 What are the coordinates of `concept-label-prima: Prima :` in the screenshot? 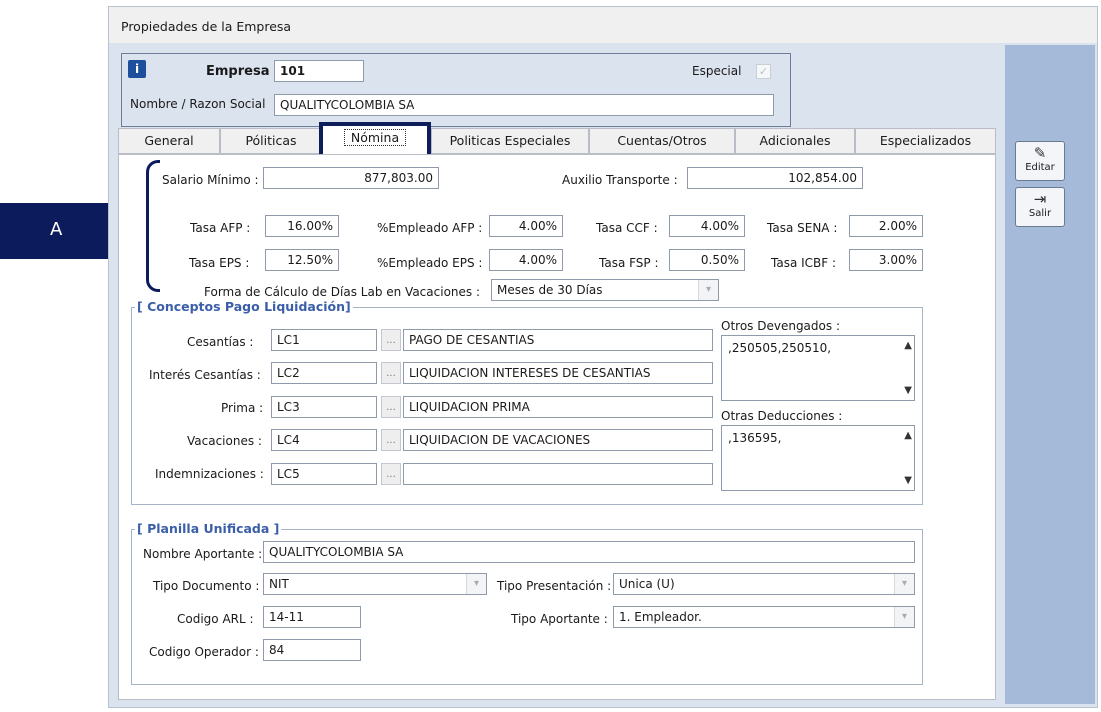 It's located at (242, 408).